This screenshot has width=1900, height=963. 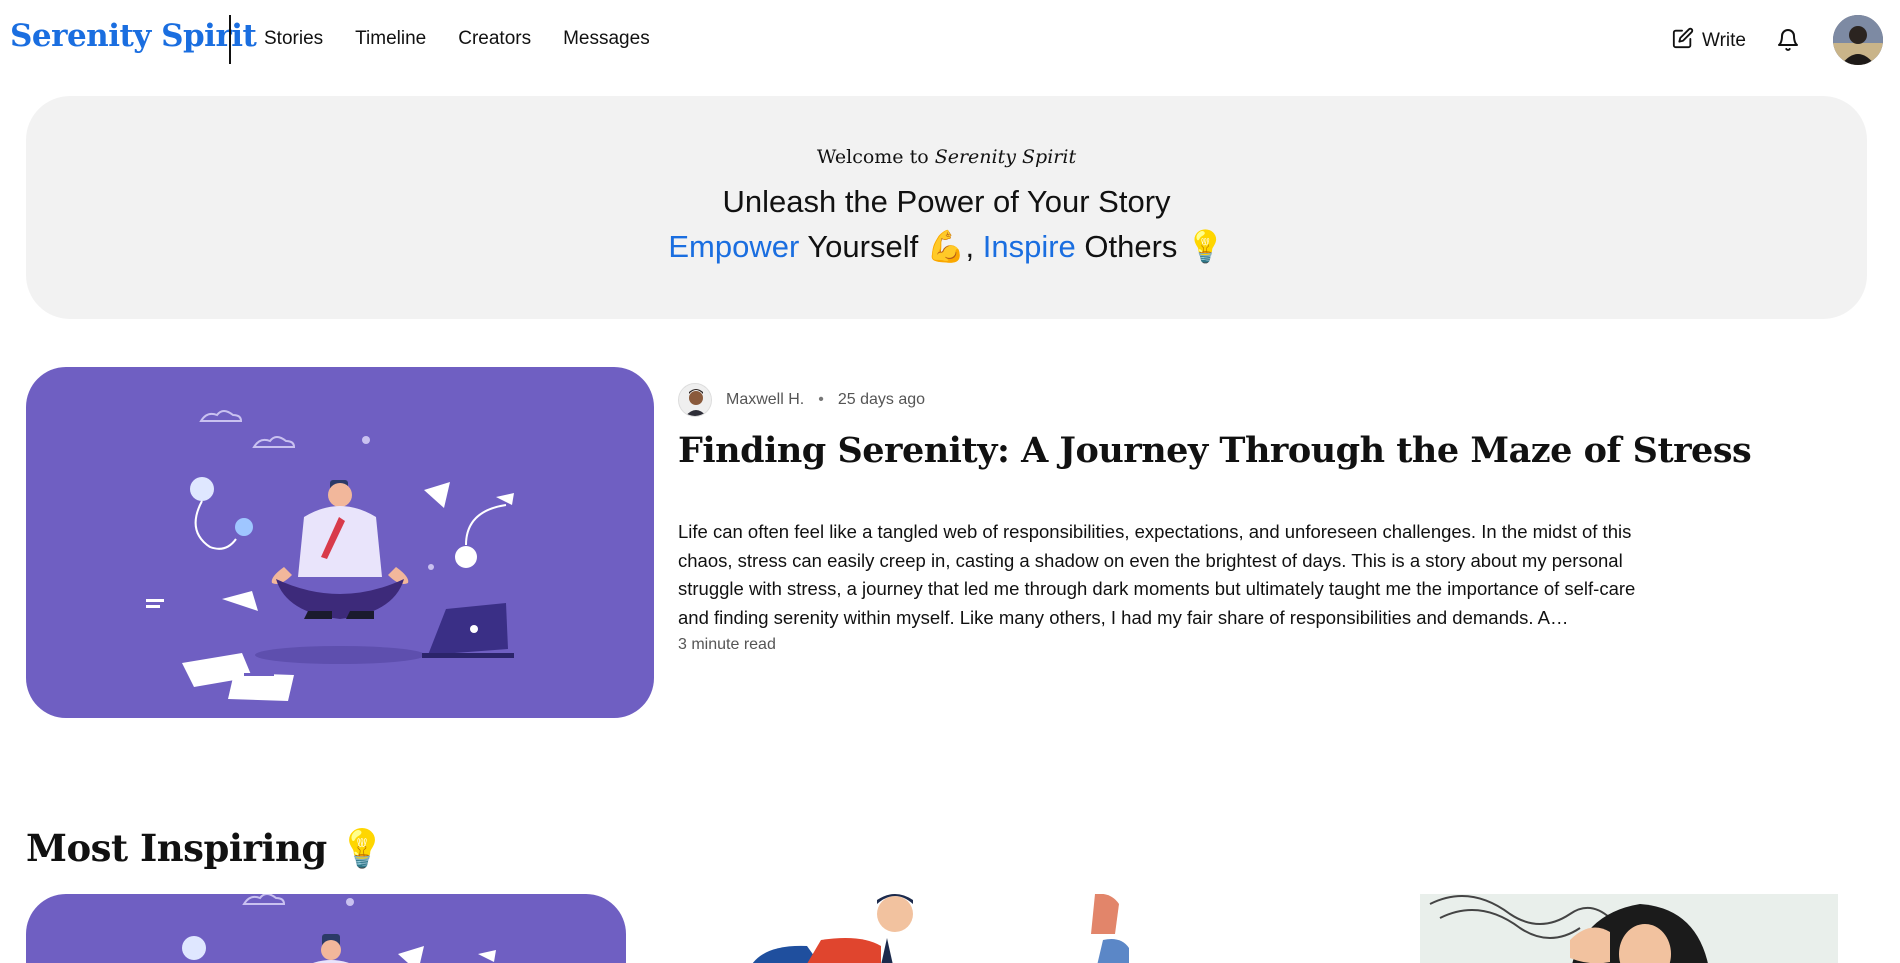 I want to click on author-avatar, so click(x=695, y=400).